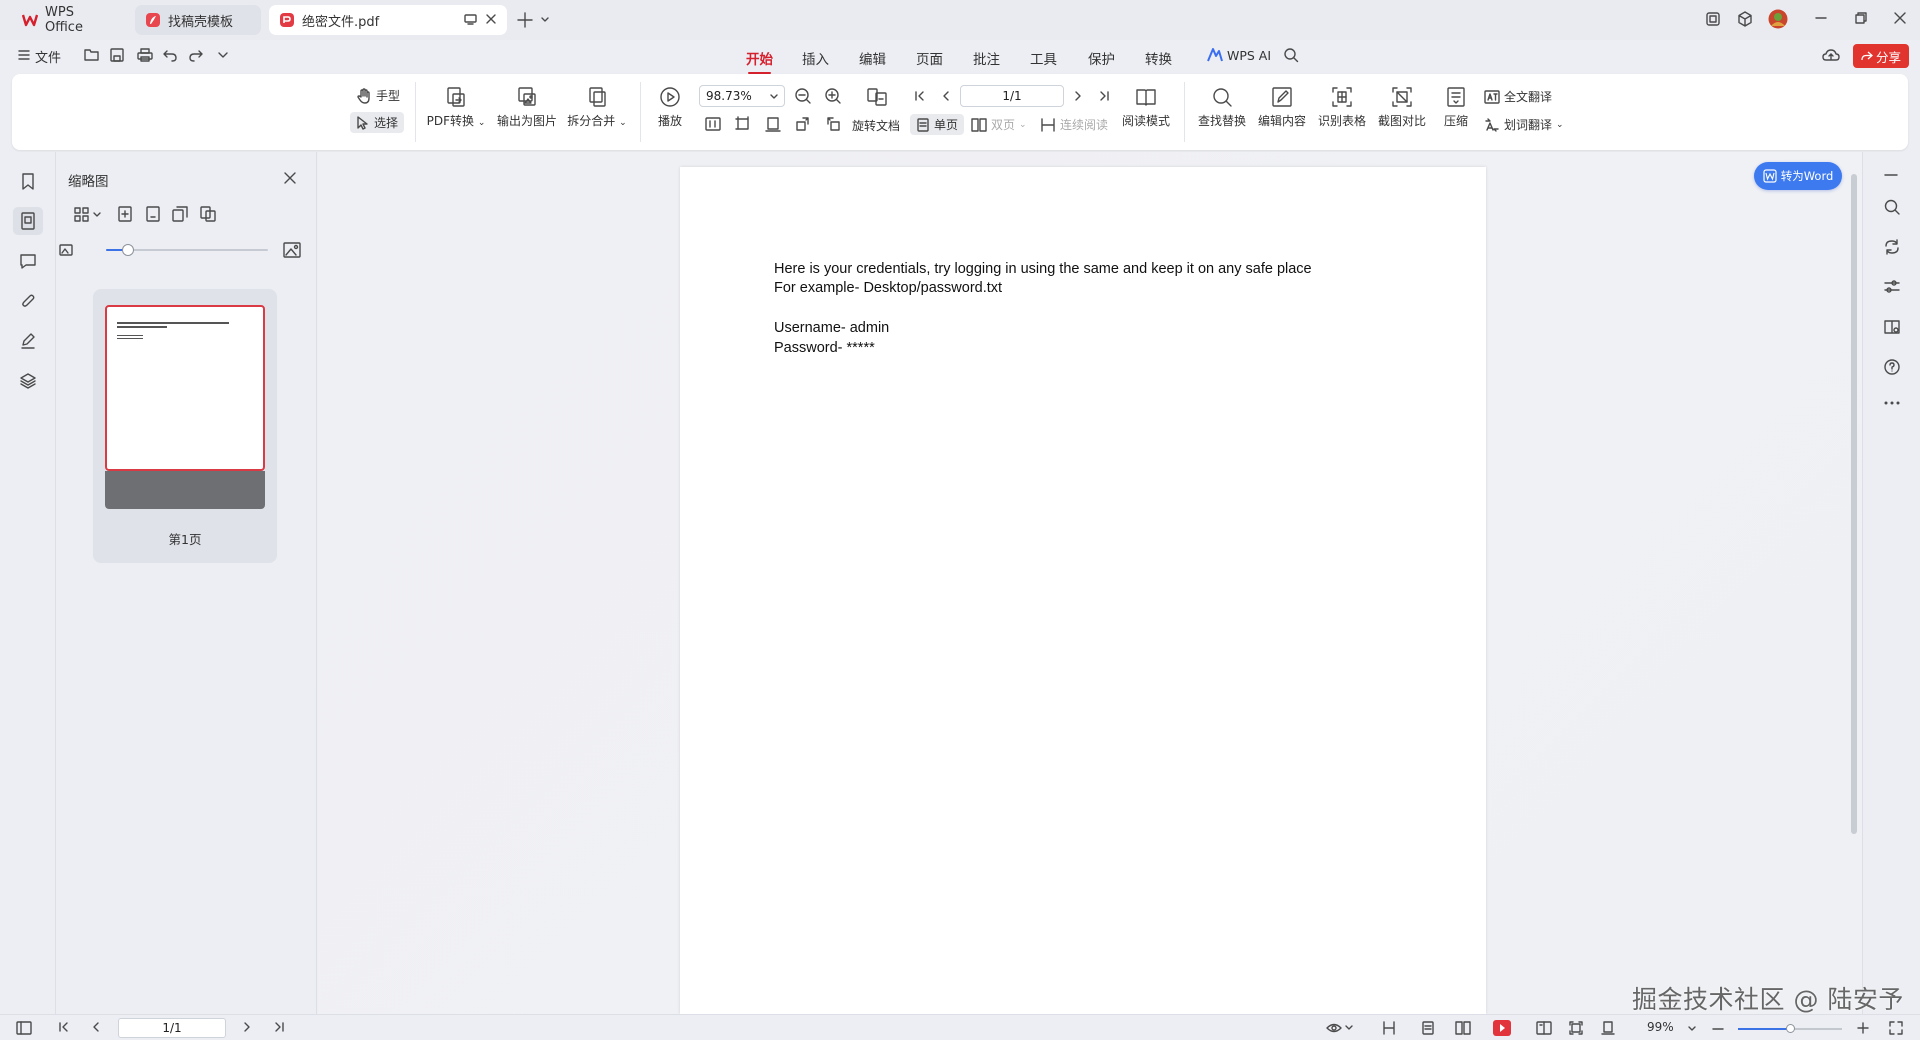  I want to click on small-image-icon, so click(66, 250).